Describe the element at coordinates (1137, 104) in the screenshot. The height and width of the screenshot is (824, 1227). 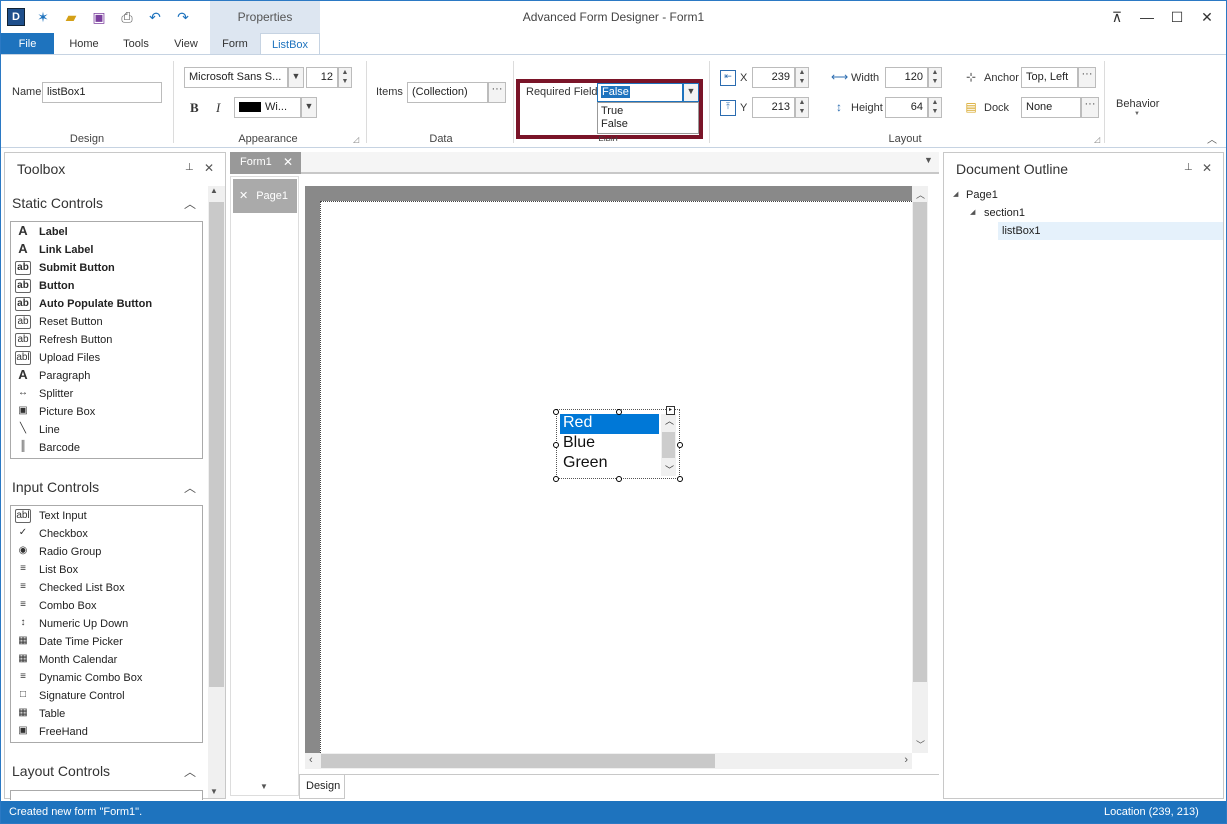
I see `behavior-button: Behavior` at that location.